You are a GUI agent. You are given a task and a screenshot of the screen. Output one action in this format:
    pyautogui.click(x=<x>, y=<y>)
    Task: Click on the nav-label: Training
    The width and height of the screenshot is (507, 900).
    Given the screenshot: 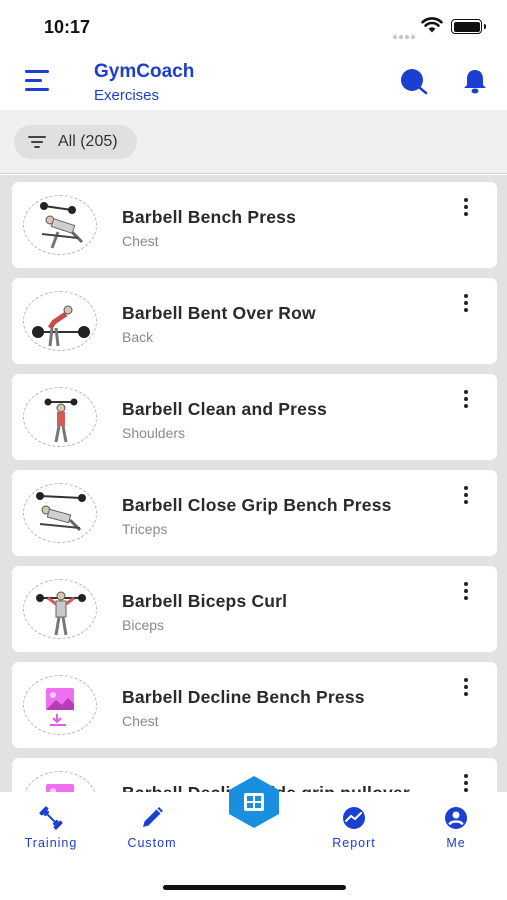 What is the action you would take?
    pyautogui.click(x=51, y=843)
    